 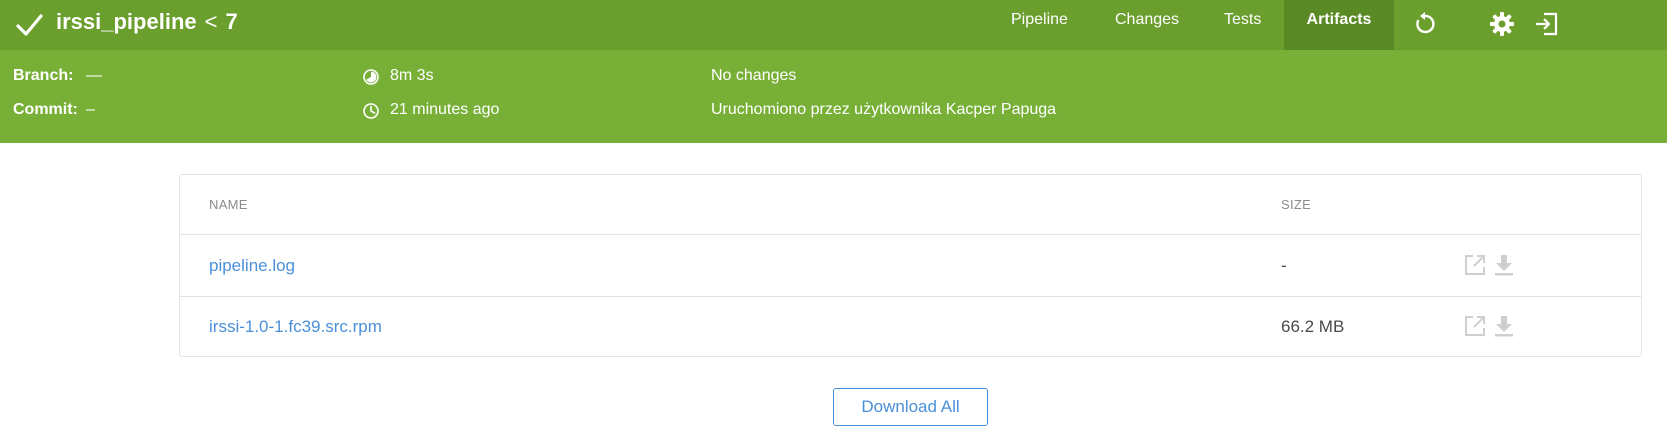 I want to click on changes-summary: No changes, so click(x=754, y=75).